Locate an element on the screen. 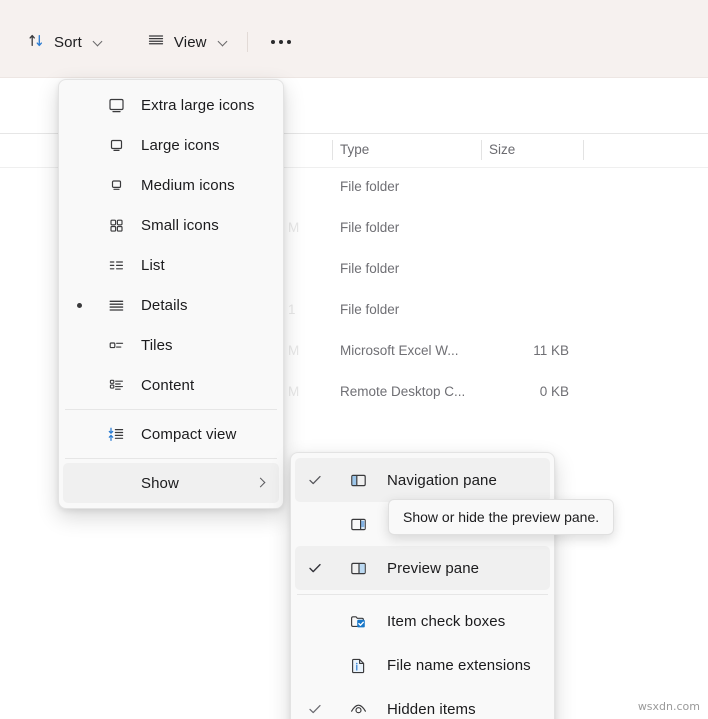 The height and width of the screenshot is (719, 708). sort-button: Sort is located at coordinates (65, 42).